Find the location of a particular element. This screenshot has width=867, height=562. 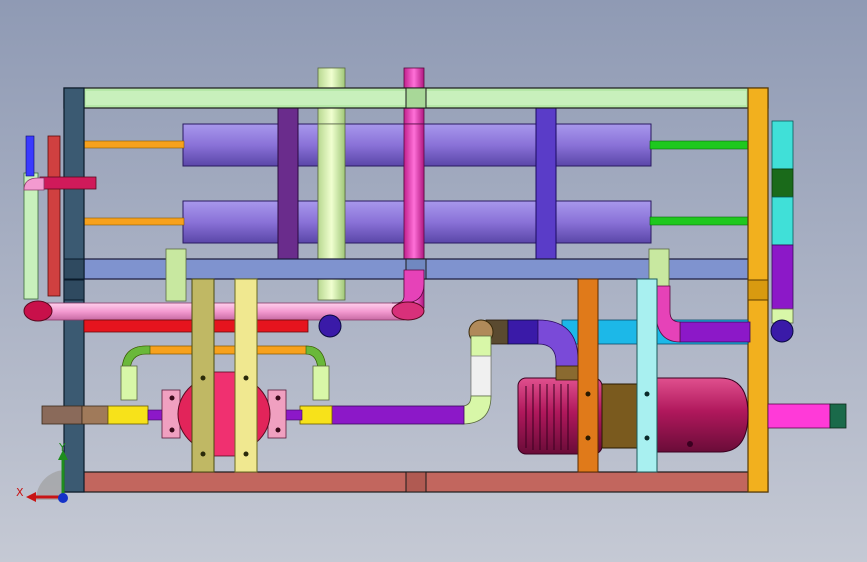

exchanger-saddle-left is located at coordinates (288, 184).